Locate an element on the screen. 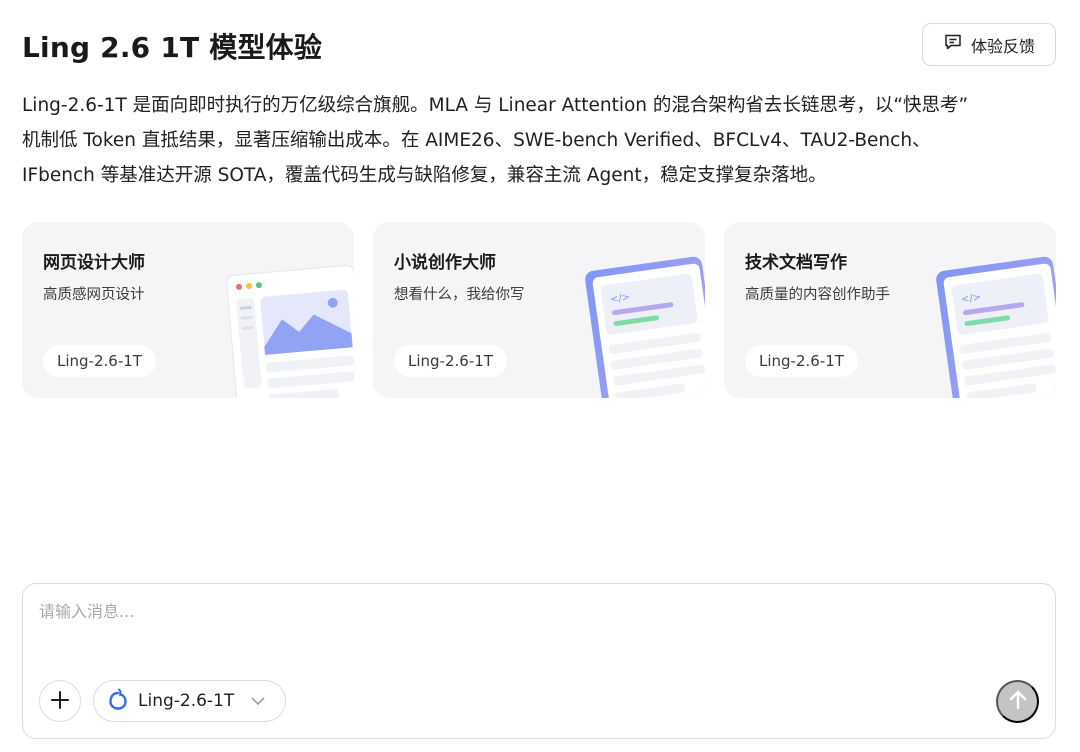 This screenshot has height=752, width=1080. card-subtitle: 想看什么，我给你写 is located at coordinates (459, 295).